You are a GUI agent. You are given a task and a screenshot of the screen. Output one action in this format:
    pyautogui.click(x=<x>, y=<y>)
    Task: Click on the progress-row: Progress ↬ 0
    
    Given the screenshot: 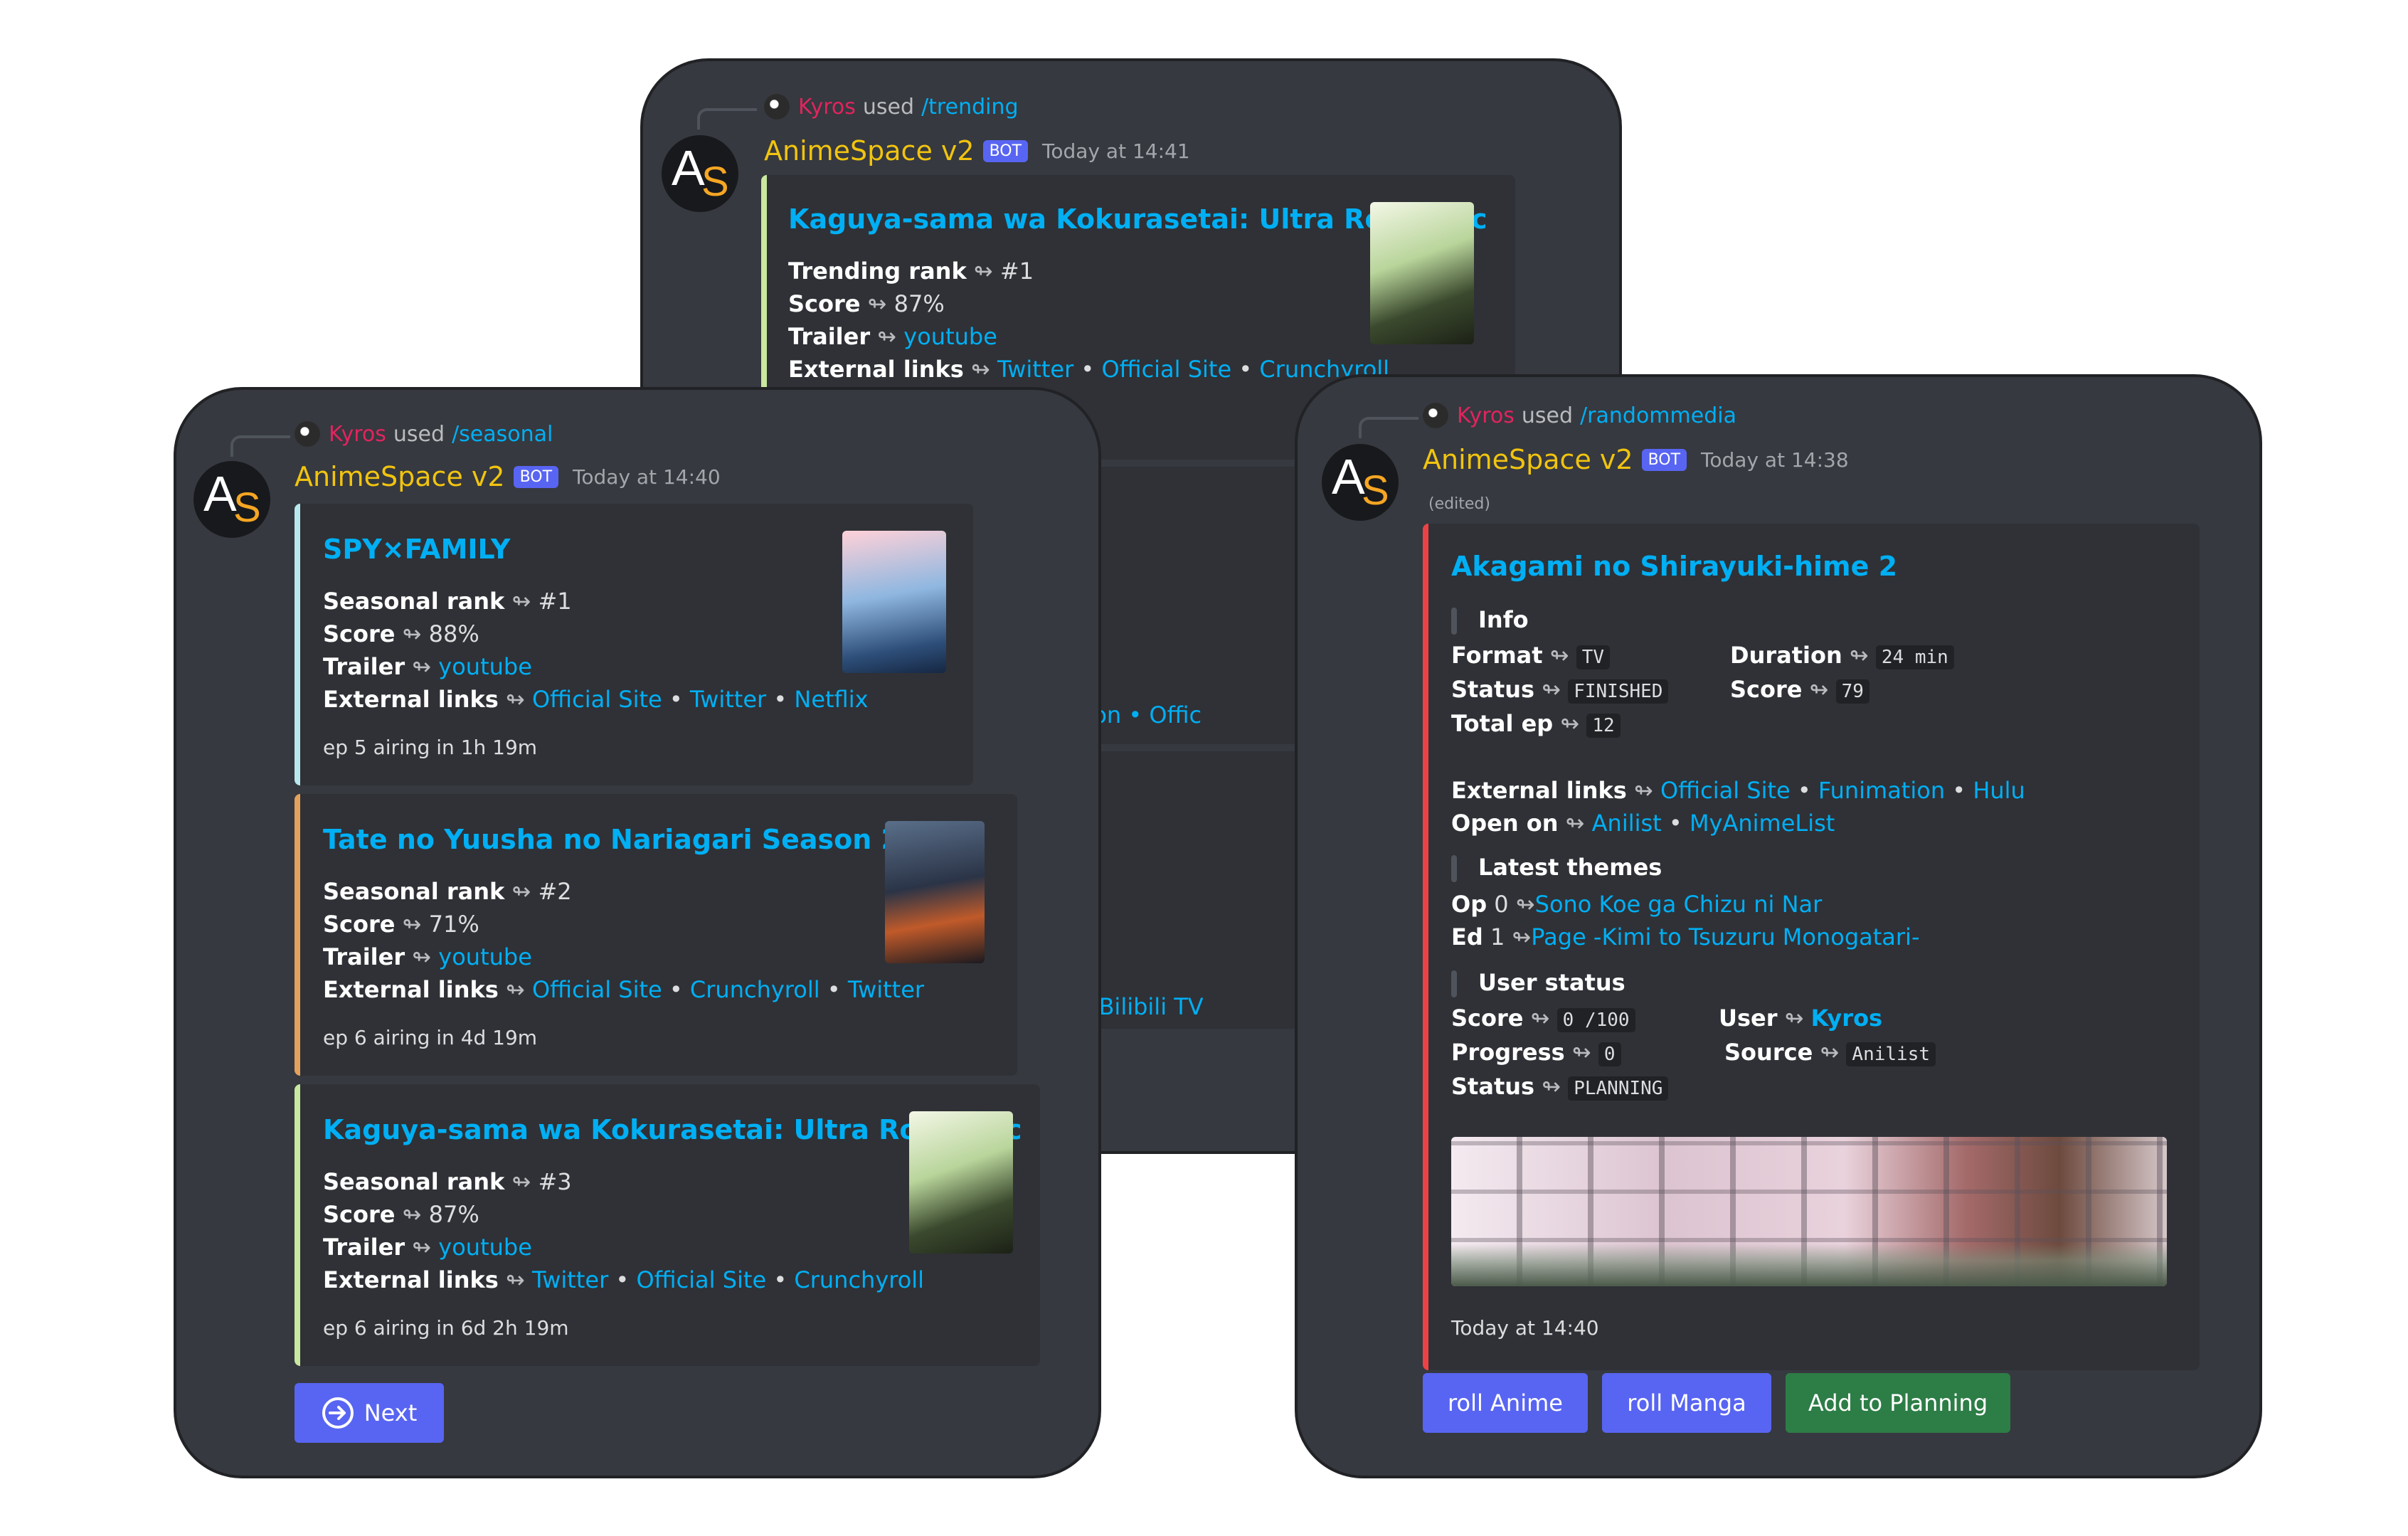 What is the action you would take?
    pyautogui.click(x=1536, y=1052)
    